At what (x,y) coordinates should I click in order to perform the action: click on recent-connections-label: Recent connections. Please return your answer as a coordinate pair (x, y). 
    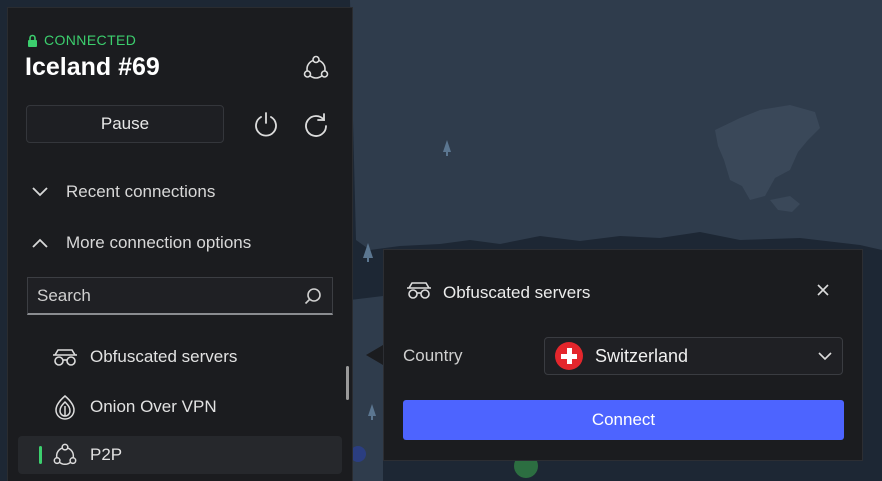
    Looking at the image, I should click on (141, 191).